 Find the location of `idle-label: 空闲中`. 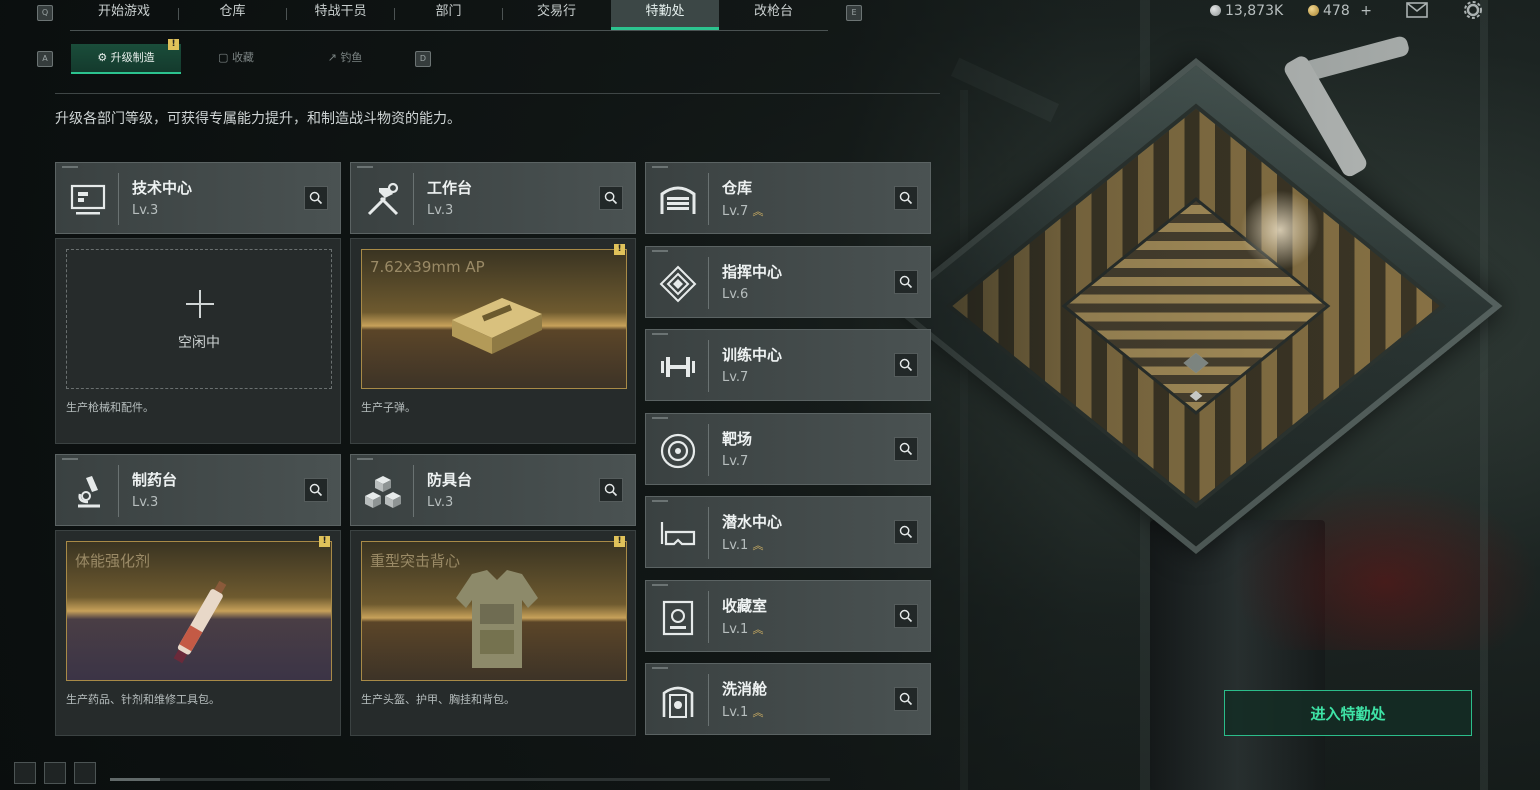

idle-label: 空闲中 is located at coordinates (199, 343).